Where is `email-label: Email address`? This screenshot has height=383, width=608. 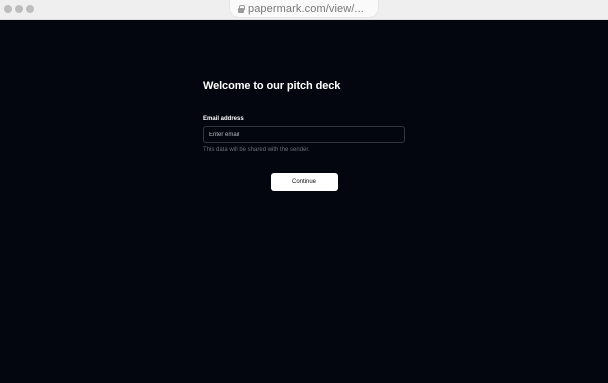
email-label: Email address is located at coordinates (223, 119).